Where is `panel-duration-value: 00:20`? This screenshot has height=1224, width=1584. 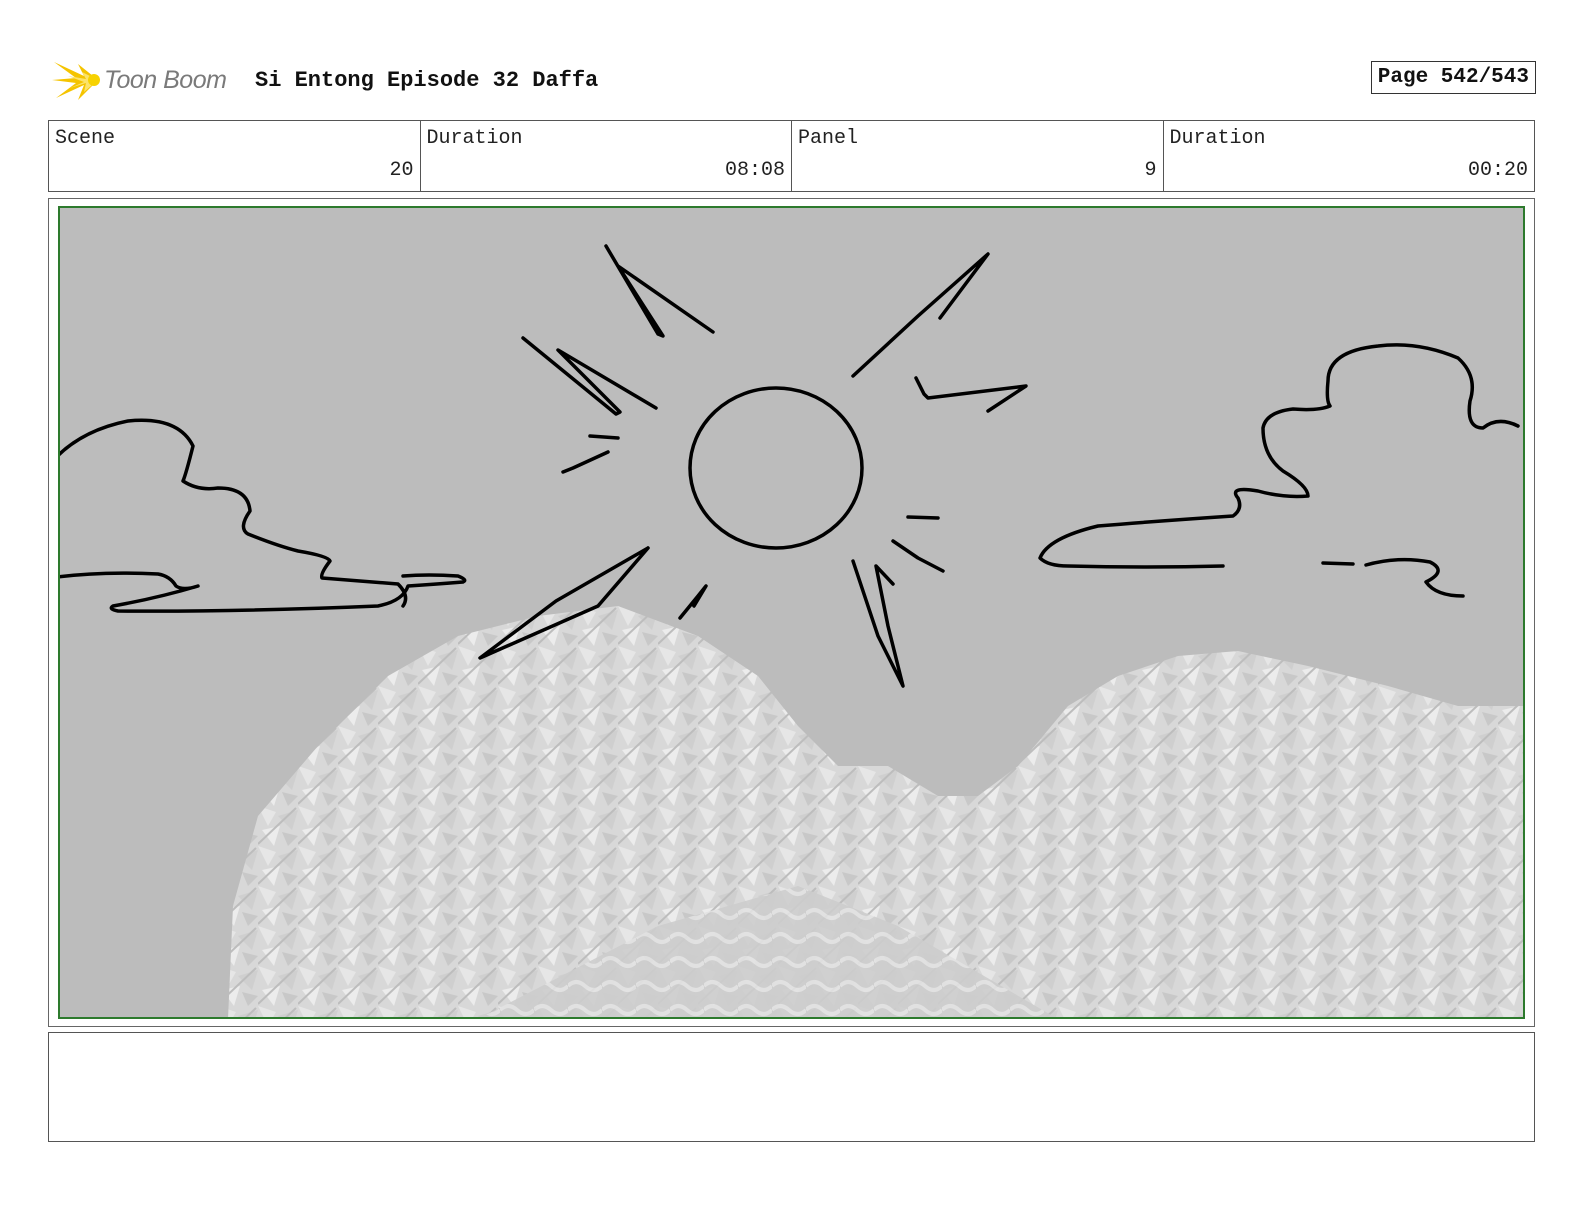
panel-duration-value: 00:20 is located at coordinates (1497, 170).